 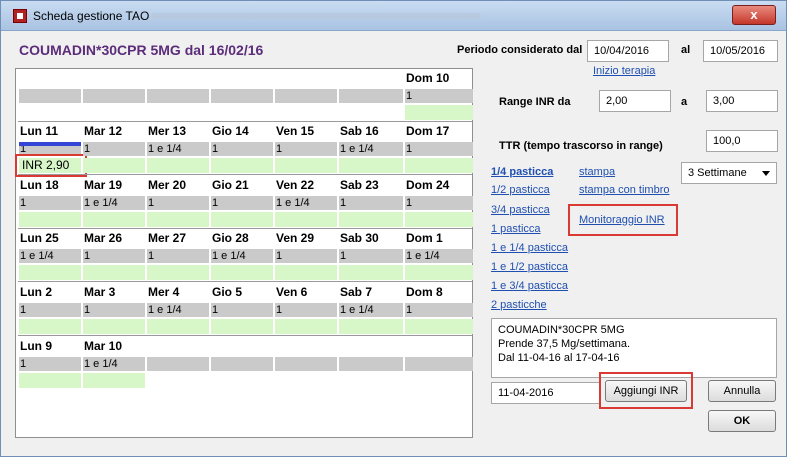 I want to click on ttr-input: 100,0, so click(x=742, y=141).